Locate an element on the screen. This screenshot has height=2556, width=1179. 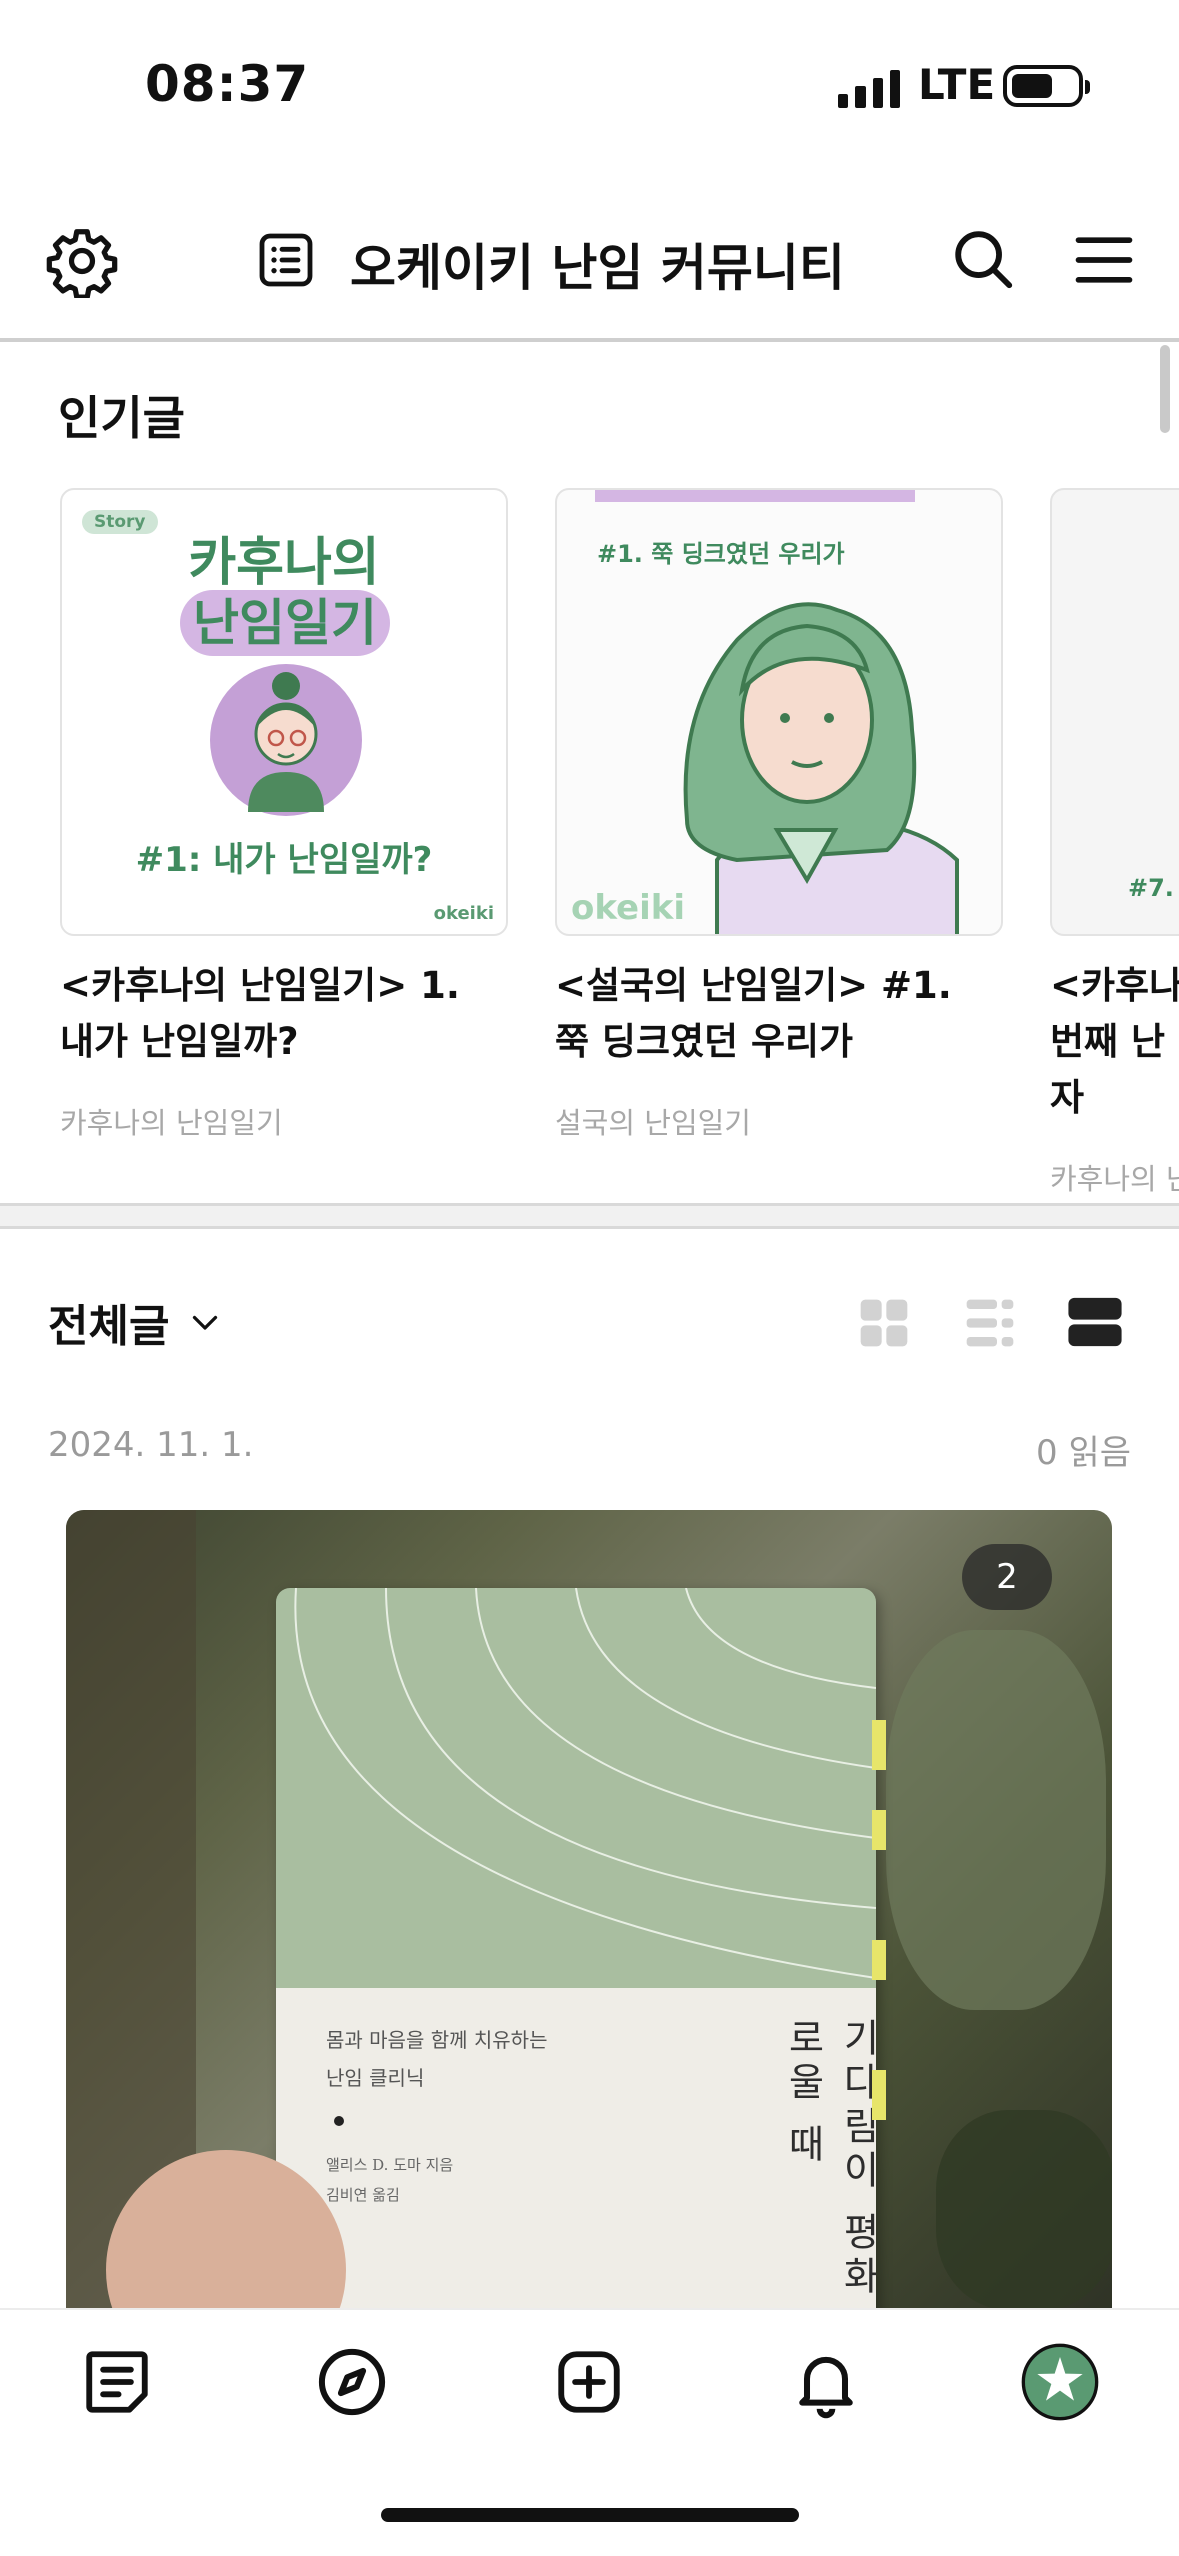
signal-icon is located at coordinates (869, 88).